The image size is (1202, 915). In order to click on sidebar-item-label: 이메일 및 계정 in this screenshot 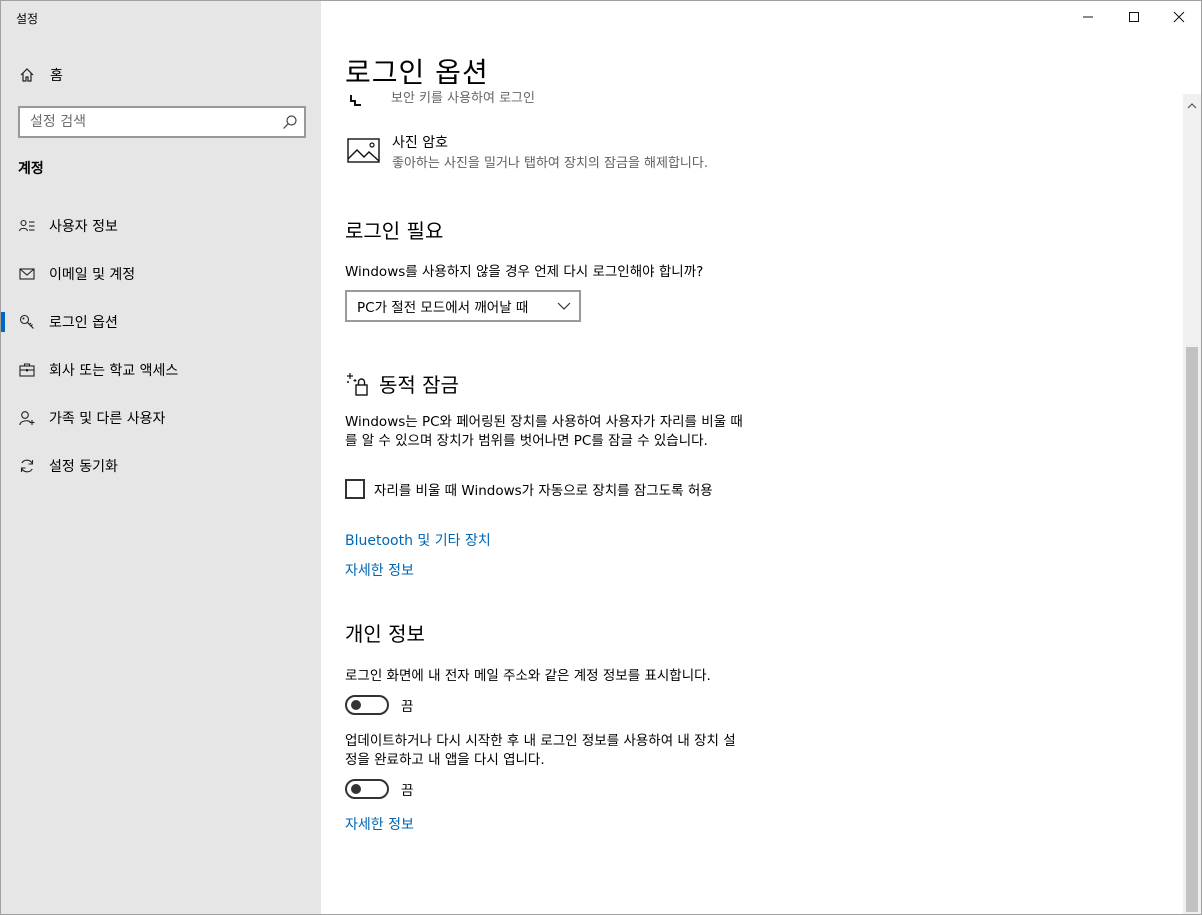, I will do `click(92, 275)`.